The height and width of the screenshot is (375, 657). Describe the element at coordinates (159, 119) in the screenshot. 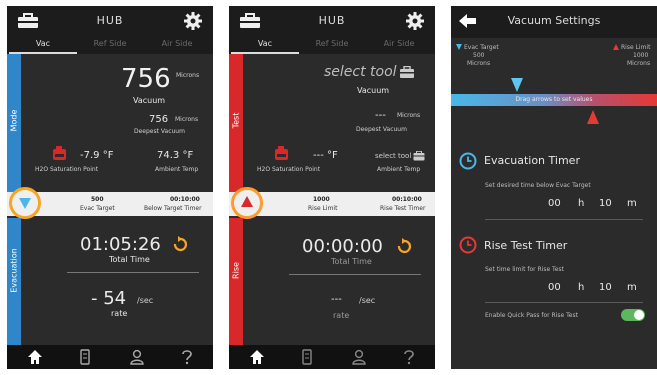

I see `deepest-vacuum-value: 756` at that location.